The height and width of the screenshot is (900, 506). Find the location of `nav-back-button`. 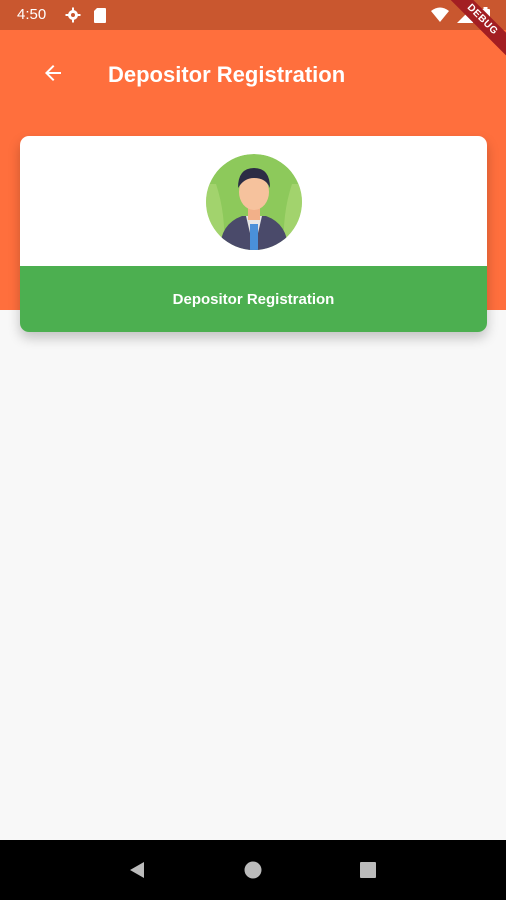

nav-back-button is located at coordinates (138, 870).